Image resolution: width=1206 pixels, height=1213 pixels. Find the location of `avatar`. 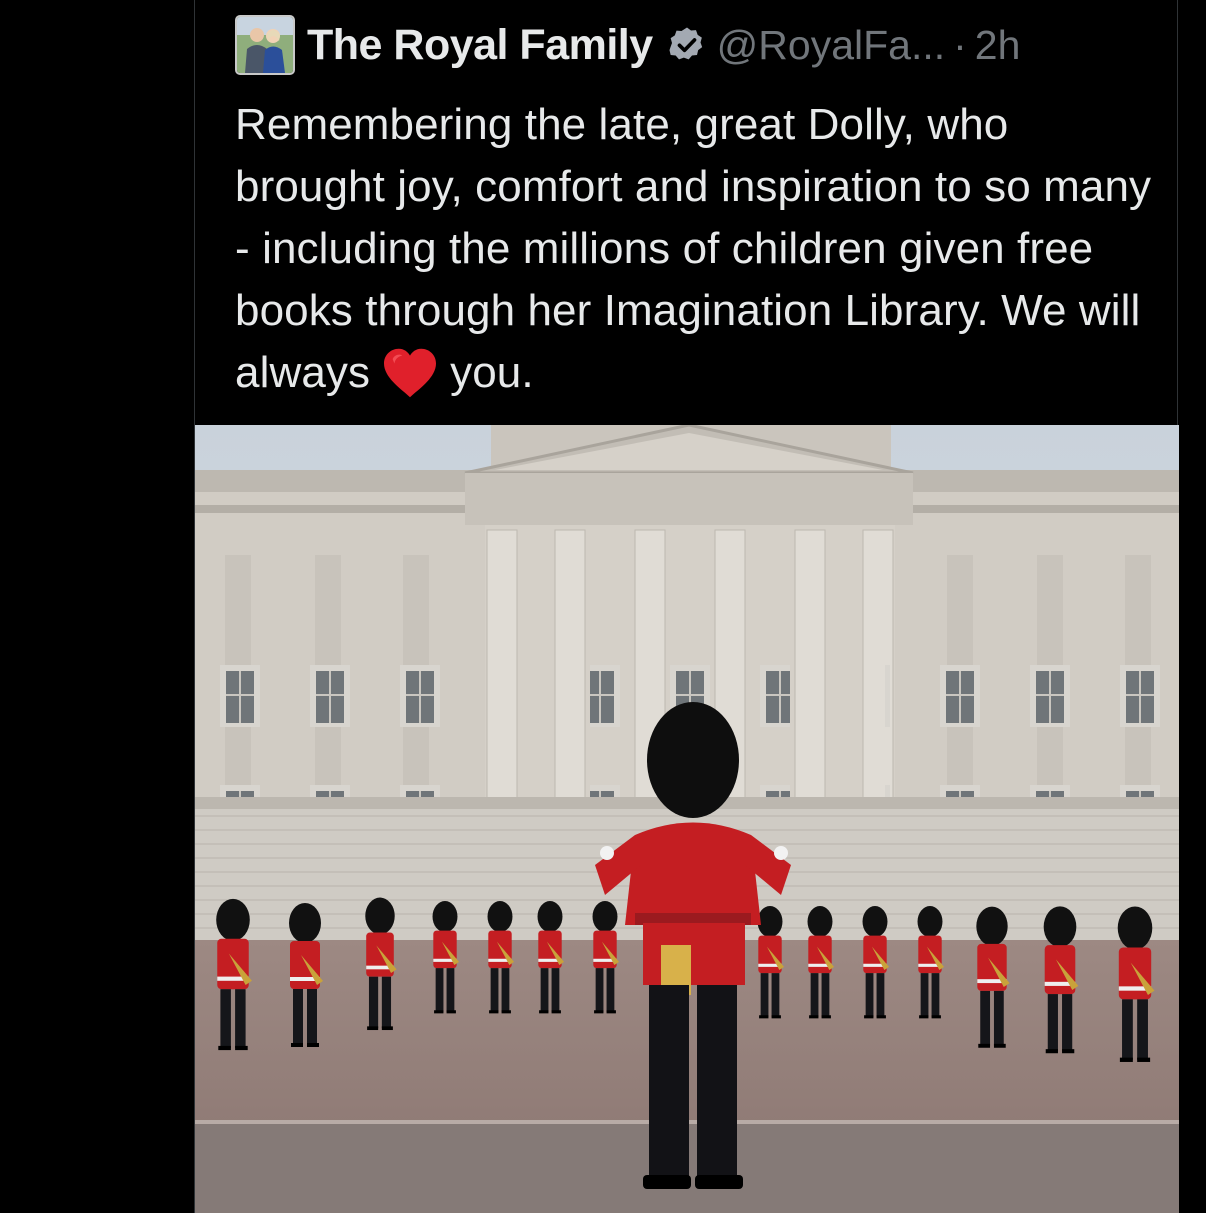

avatar is located at coordinates (265, 45).